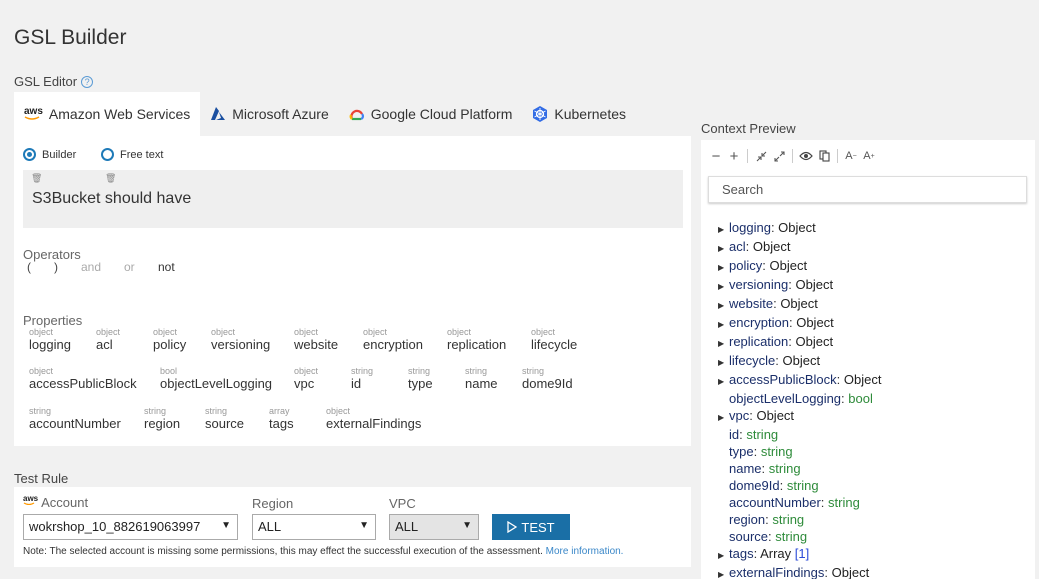  I want to click on property-name: vpc, so click(304, 383).